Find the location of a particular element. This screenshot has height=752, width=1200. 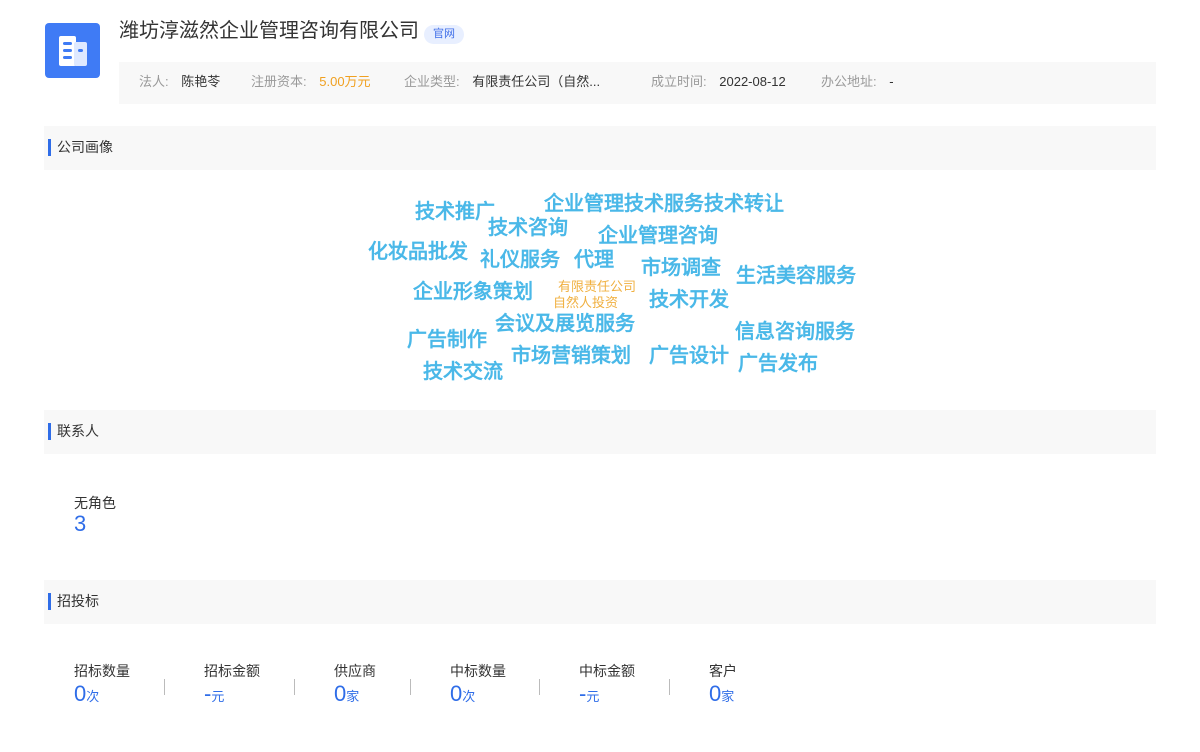

cloud-word: 生活美容服务 is located at coordinates (796, 276).